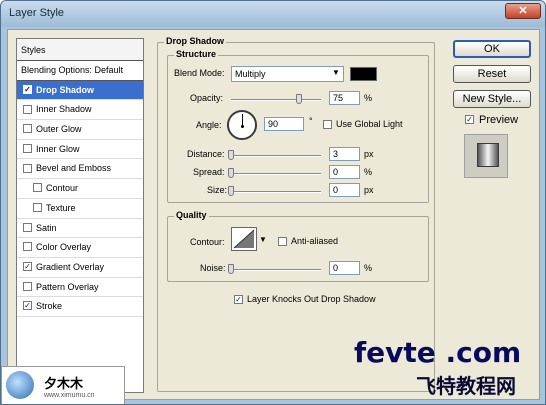  I want to click on contour-curve-icon, so click(244, 239).